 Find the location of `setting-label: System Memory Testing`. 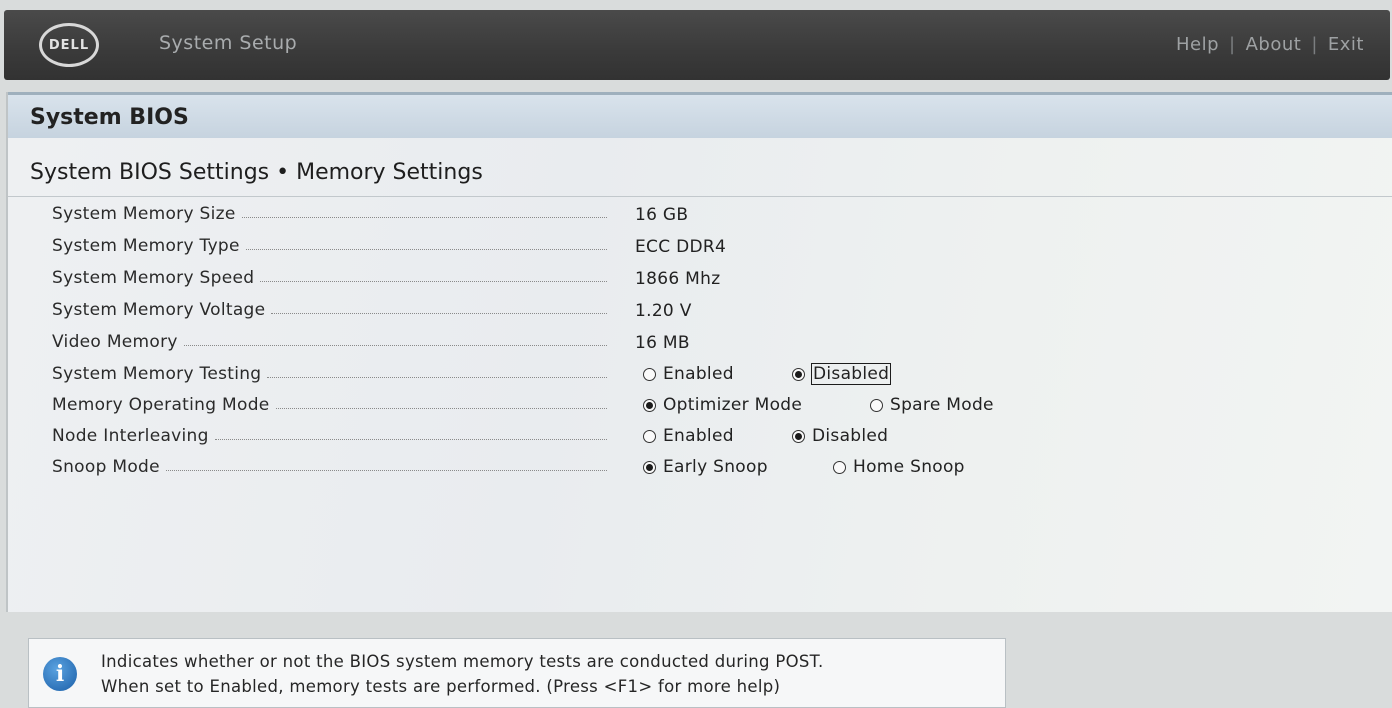

setting-label: System Memory Testing is located at coordinates (157, 374).